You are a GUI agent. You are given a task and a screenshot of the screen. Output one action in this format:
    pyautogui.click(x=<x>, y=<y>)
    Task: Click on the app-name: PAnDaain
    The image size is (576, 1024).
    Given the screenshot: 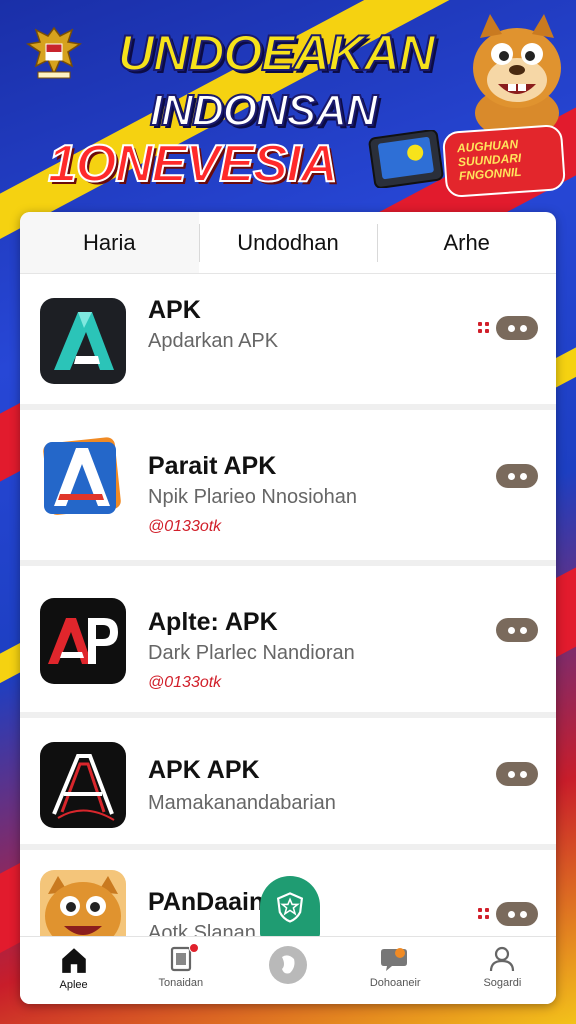 What is the action you would take?
    pyautogui.click(x=206, y=902)
    